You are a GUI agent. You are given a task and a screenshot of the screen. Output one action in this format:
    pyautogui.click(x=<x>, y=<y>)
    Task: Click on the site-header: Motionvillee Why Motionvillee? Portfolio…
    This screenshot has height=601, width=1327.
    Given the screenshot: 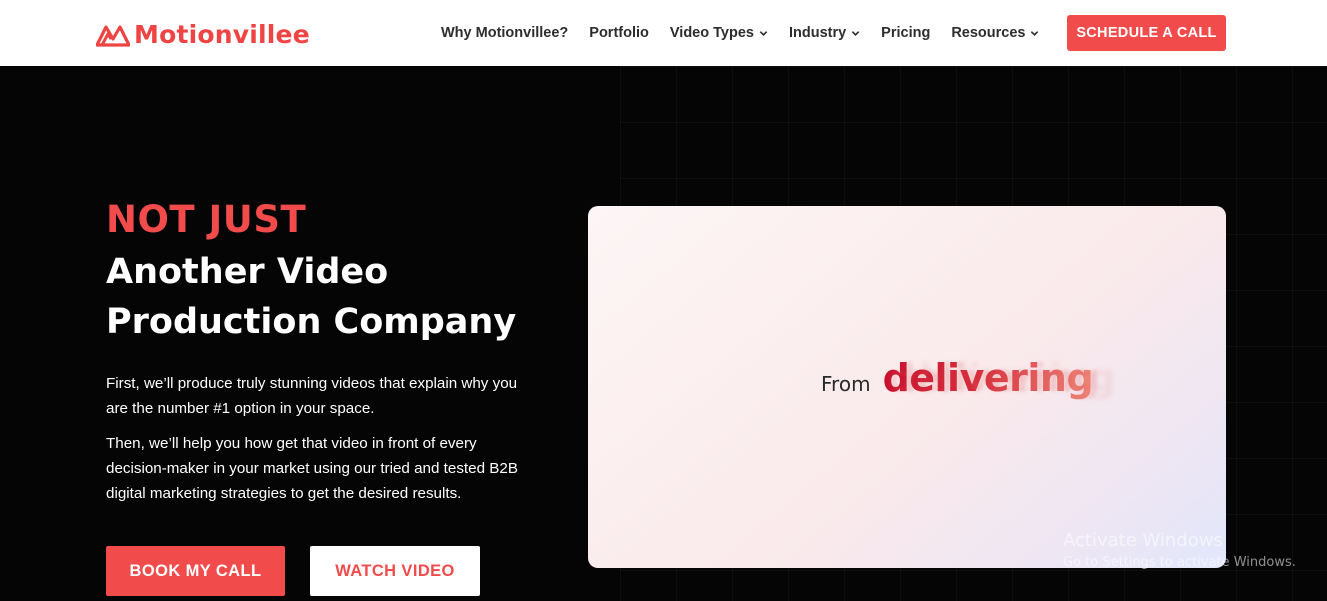 What is the action you would take?
    pyautogui.click(x=663, y=33)
    